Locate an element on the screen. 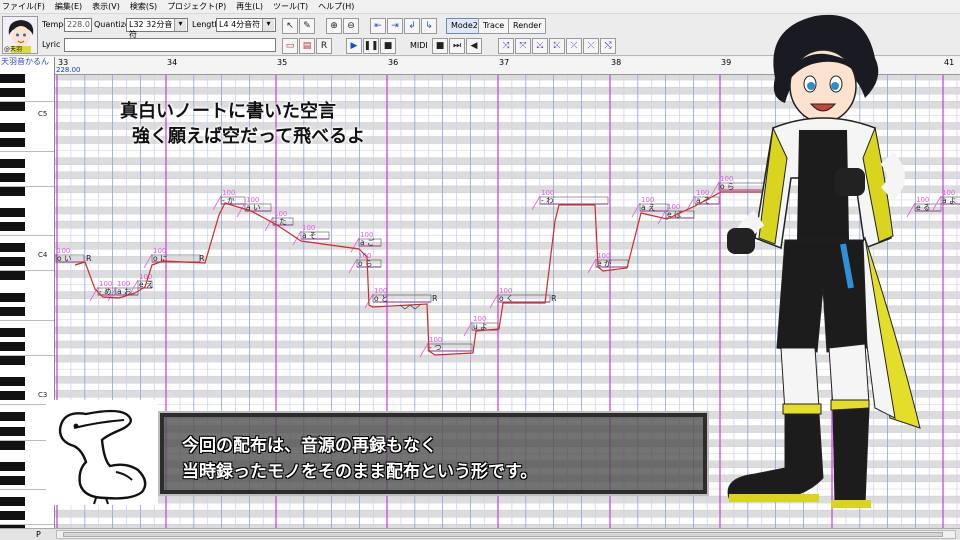 The width and height of the screenshot is (960, 540). menu-item-3: 検索(S) is located at coordinates (143, 6).